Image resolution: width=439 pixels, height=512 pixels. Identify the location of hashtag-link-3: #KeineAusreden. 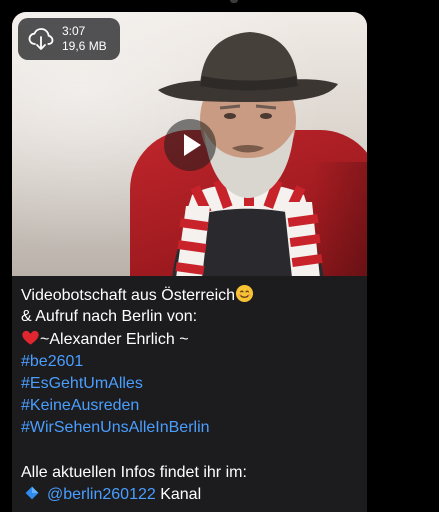
(192, 406).